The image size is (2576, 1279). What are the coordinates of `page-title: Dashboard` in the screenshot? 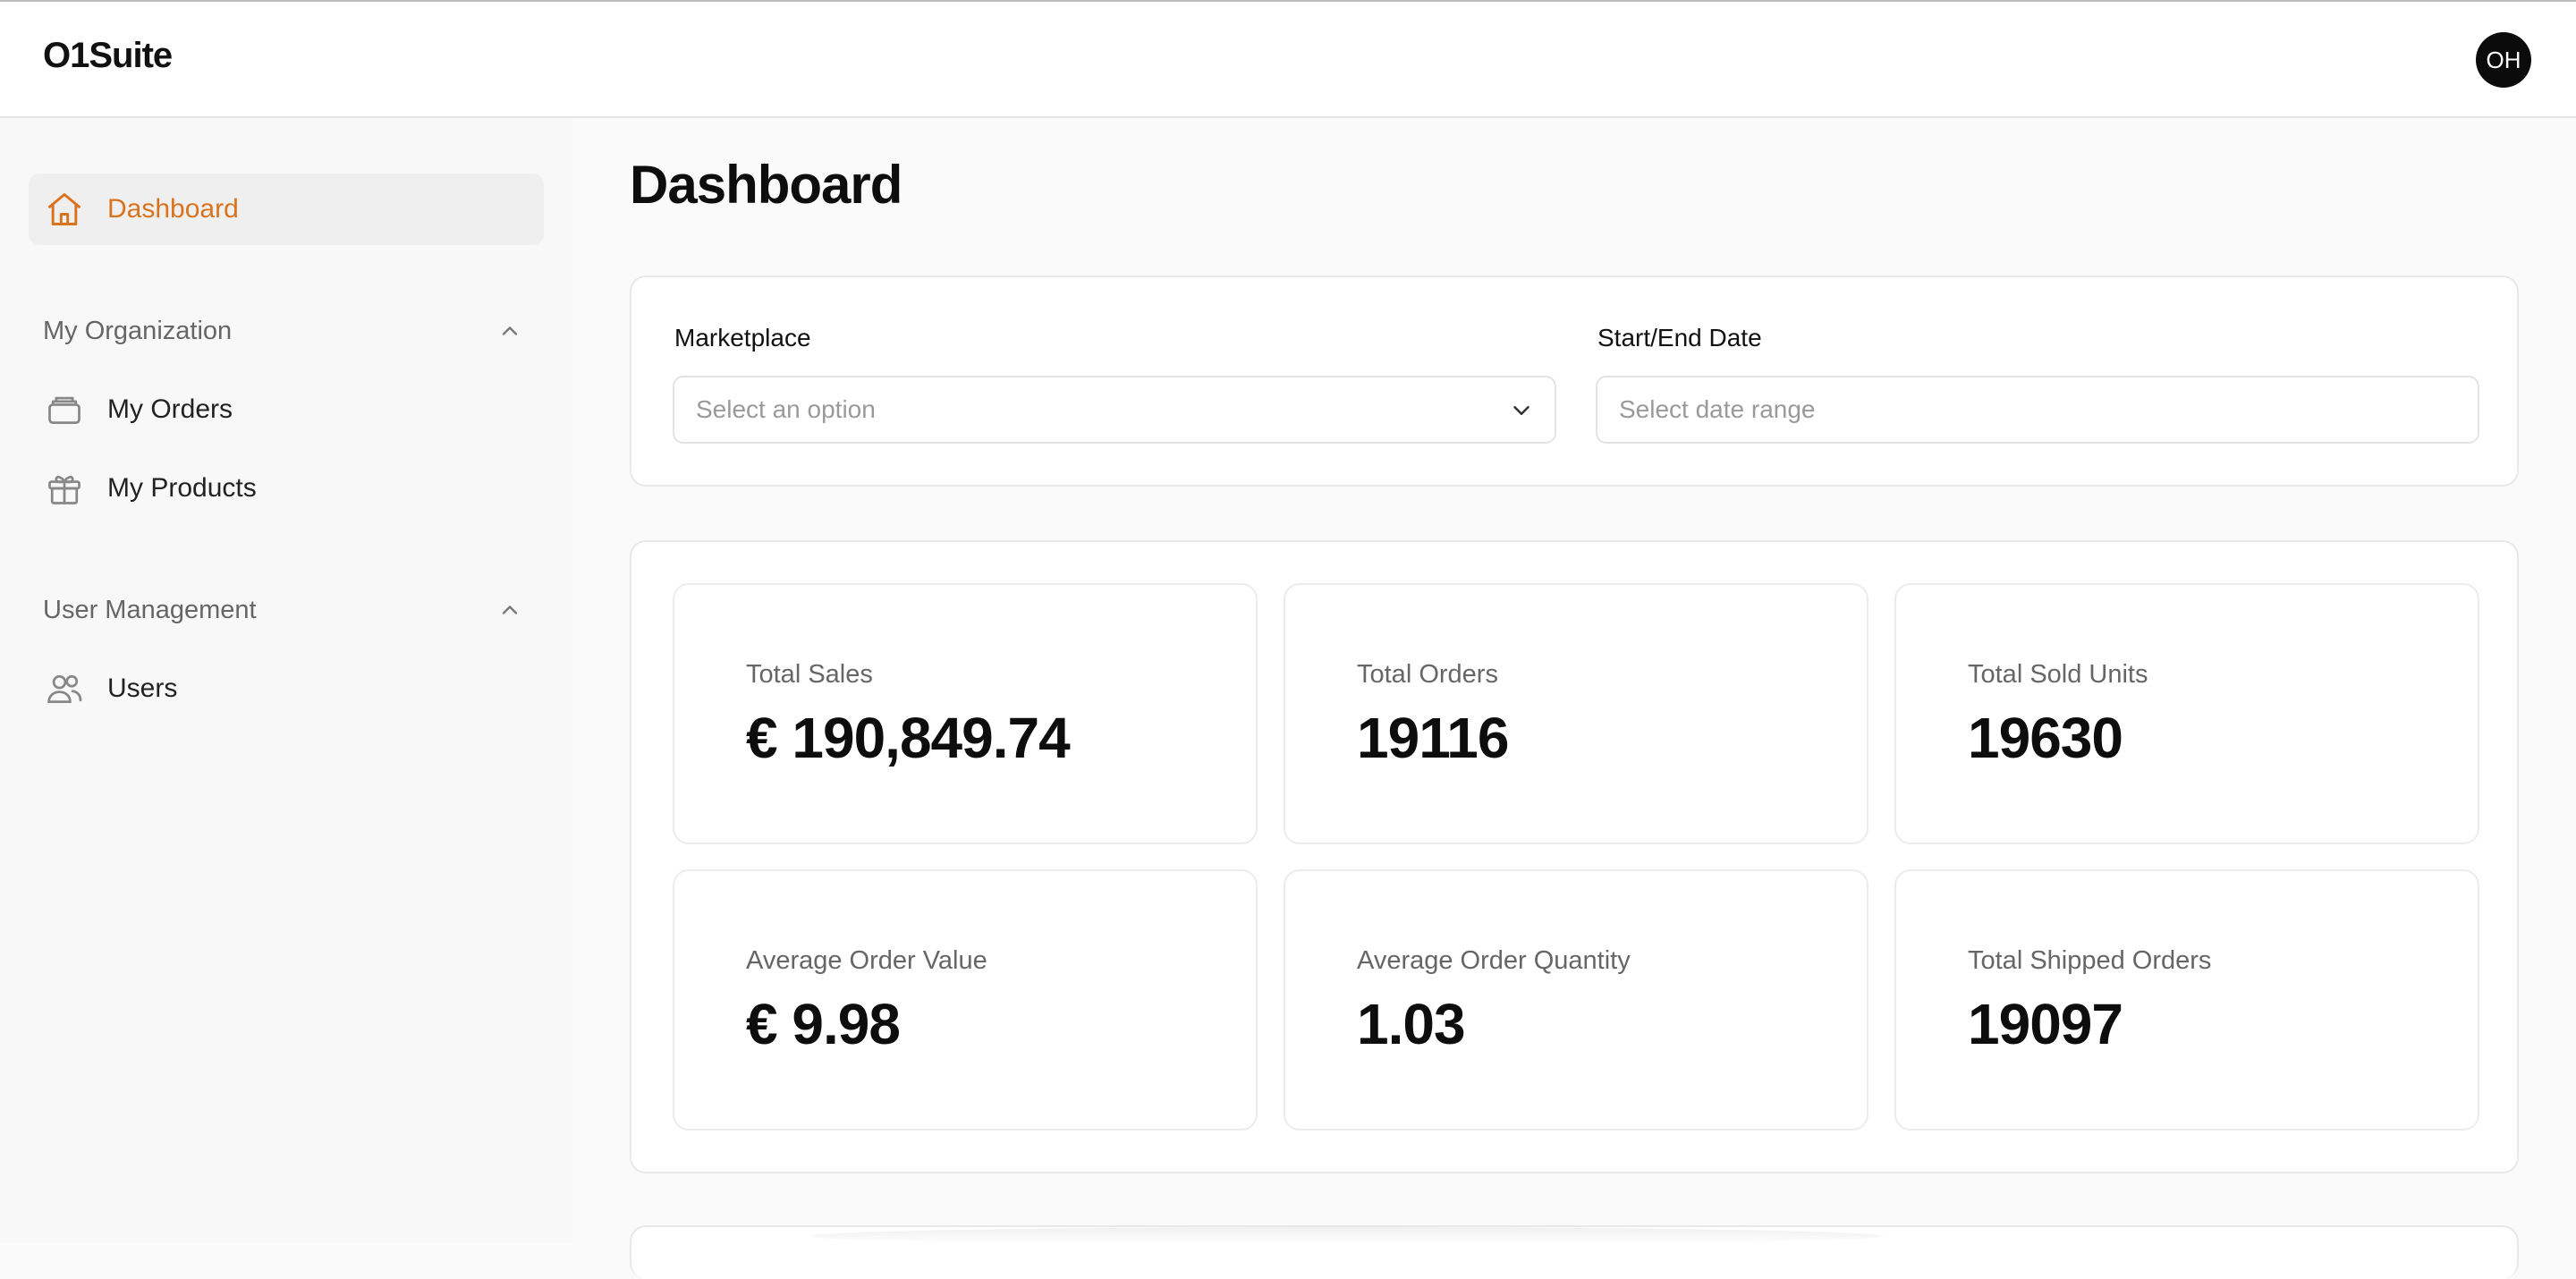 It's located at (766, 185).